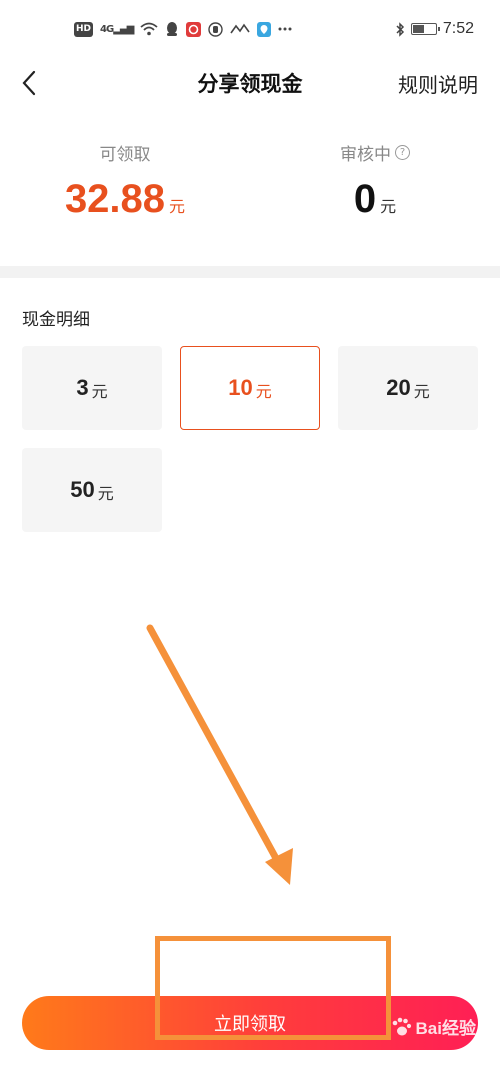 This screenshot has width=500, height=1070. What do you see at coordinates (250, 272) in the screenshot?
I see `section-divider` at bounding box center [250, 272].